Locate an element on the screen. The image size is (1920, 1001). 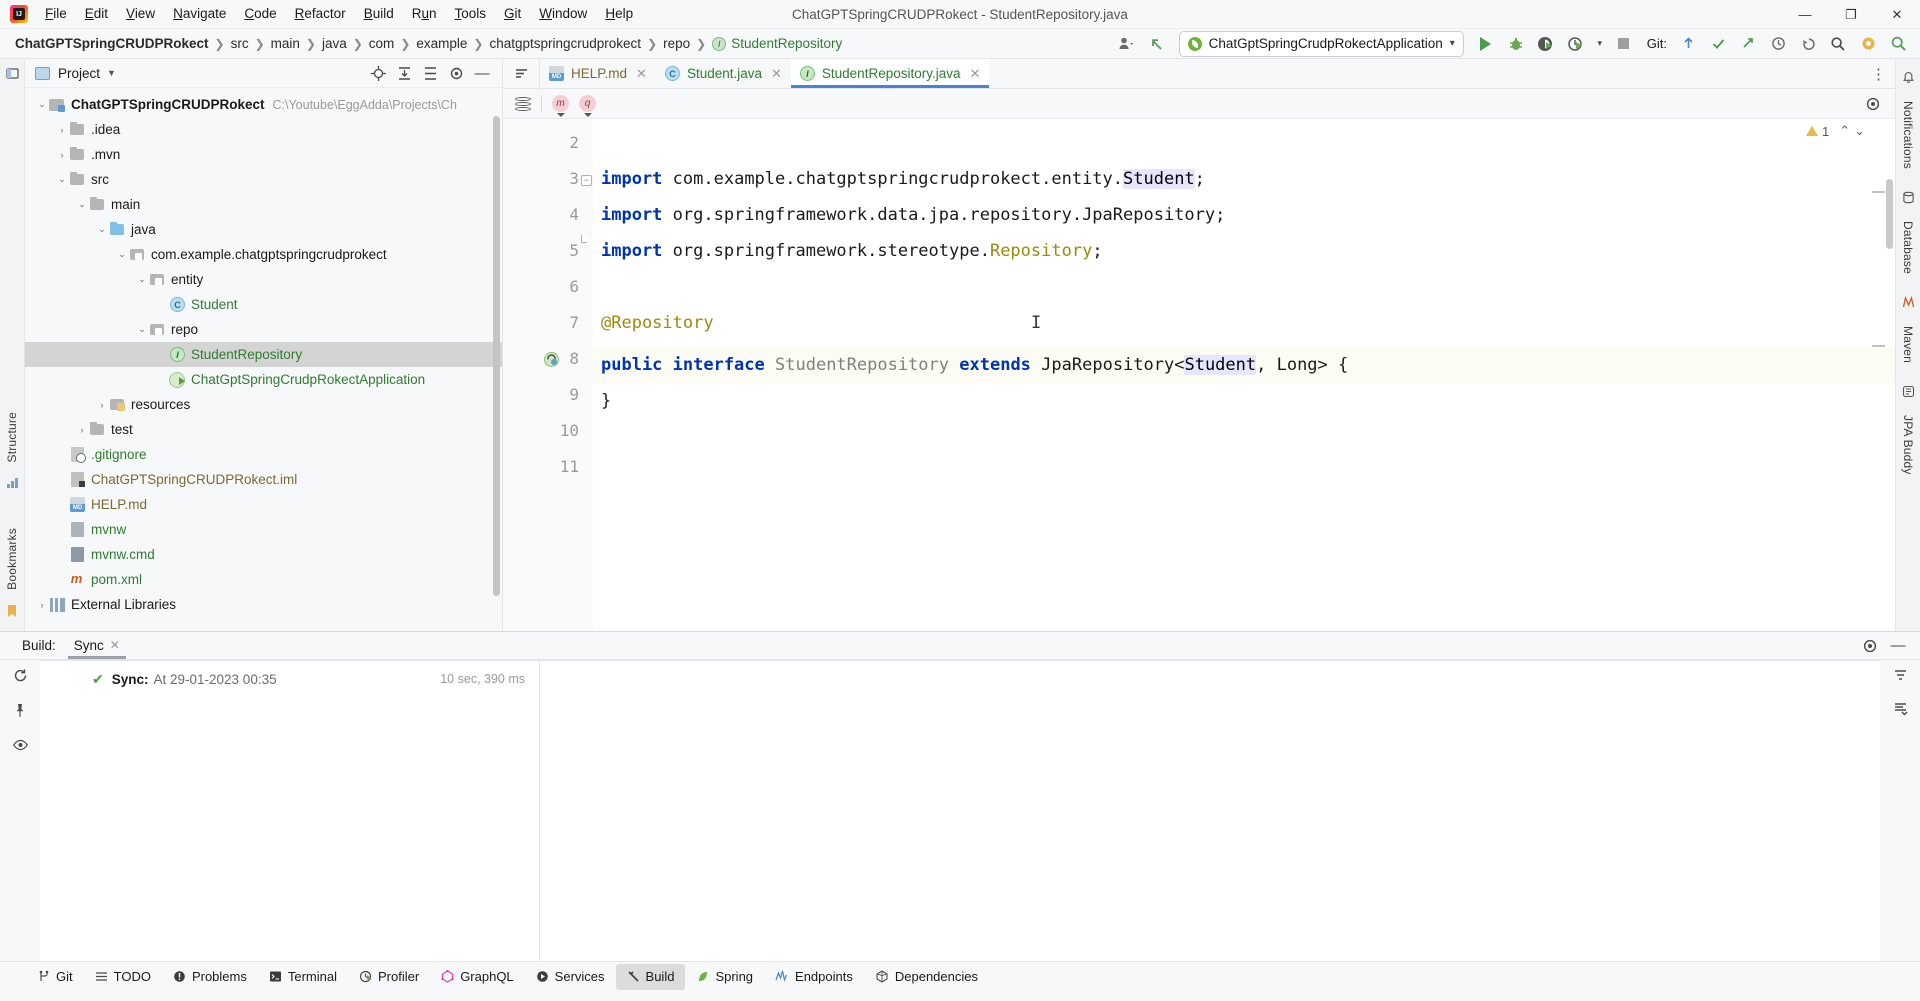
tree-item-entity: ⌄ entity is located at coordinates (263, 279).